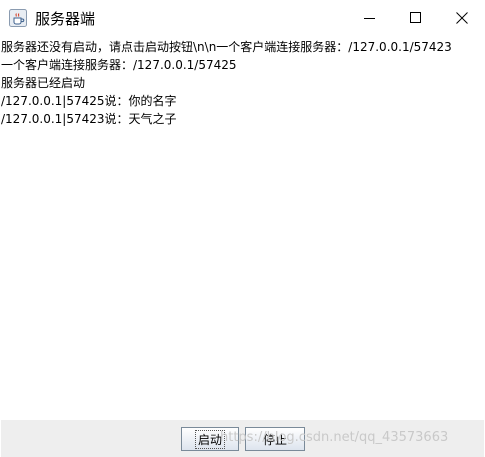  I want to click on close-icon, so click(462, 18).